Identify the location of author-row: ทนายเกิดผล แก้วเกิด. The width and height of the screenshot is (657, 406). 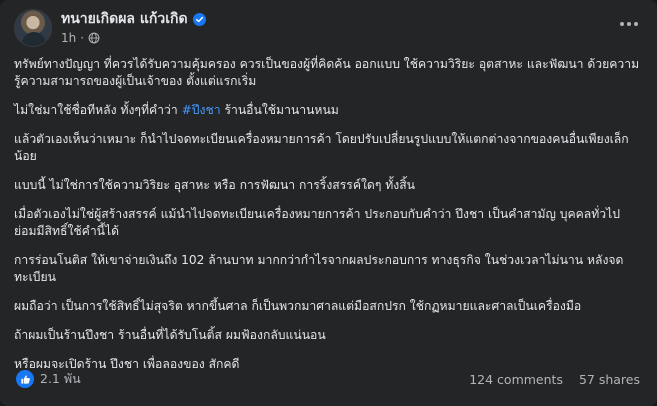
(133, 19).